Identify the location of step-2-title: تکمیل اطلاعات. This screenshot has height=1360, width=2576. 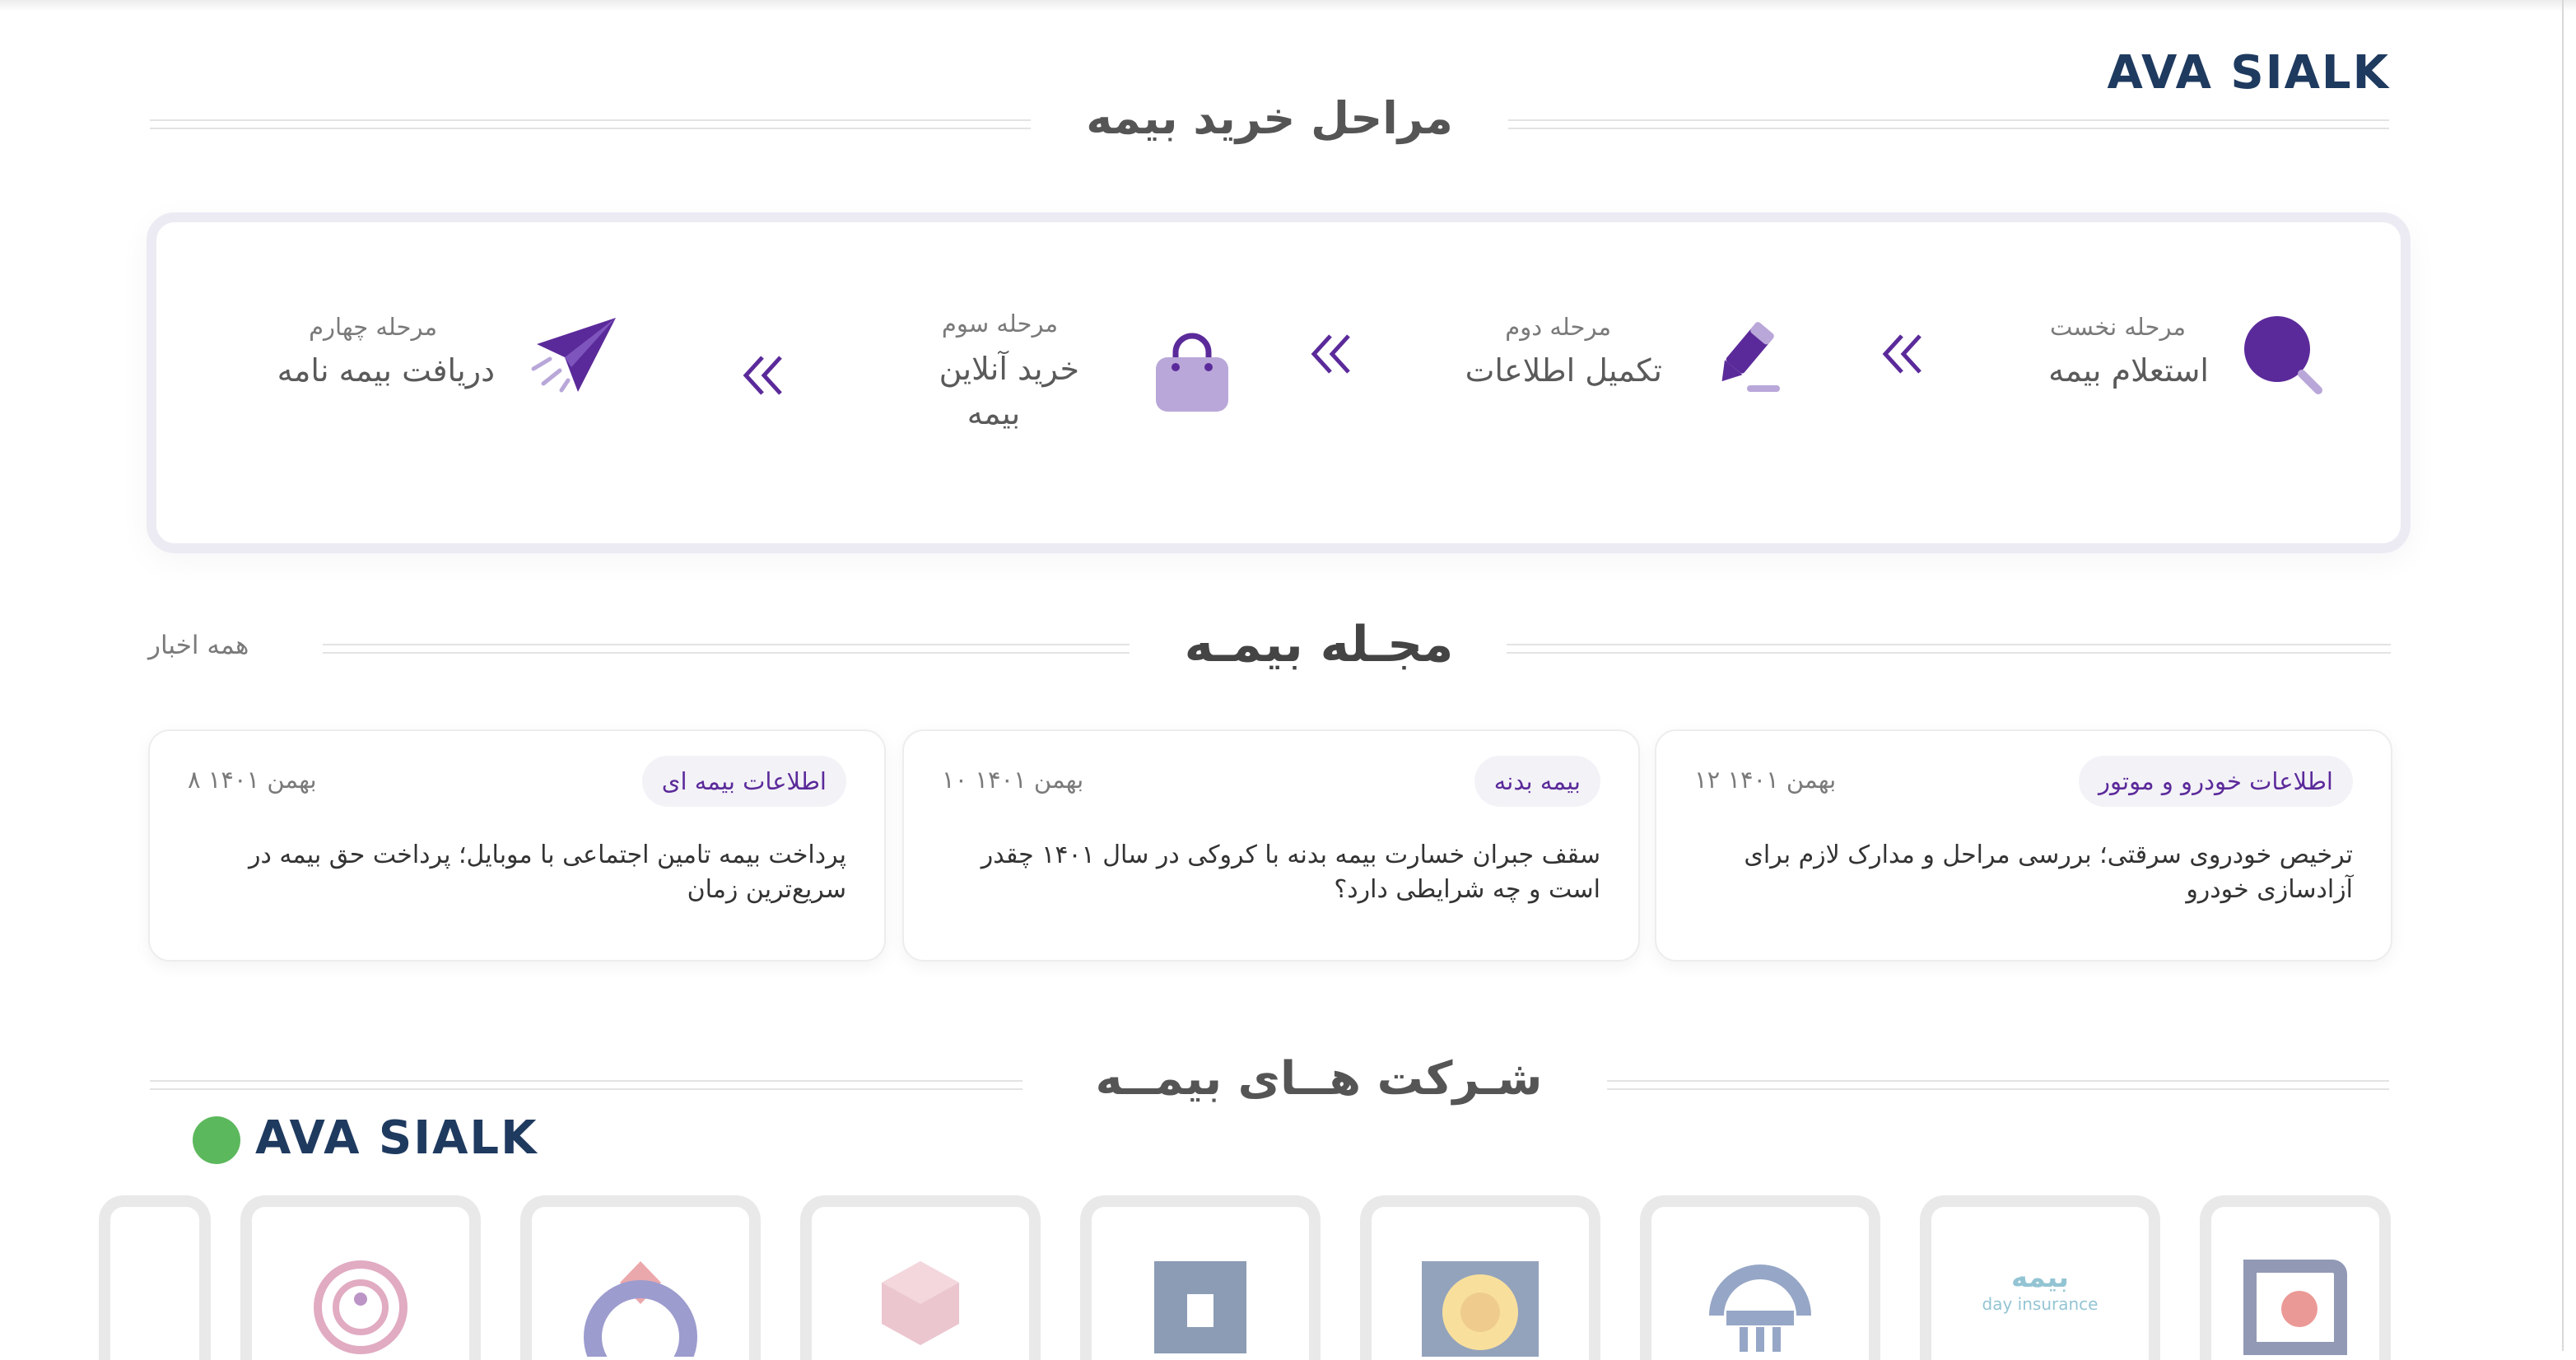
(1563, 370).